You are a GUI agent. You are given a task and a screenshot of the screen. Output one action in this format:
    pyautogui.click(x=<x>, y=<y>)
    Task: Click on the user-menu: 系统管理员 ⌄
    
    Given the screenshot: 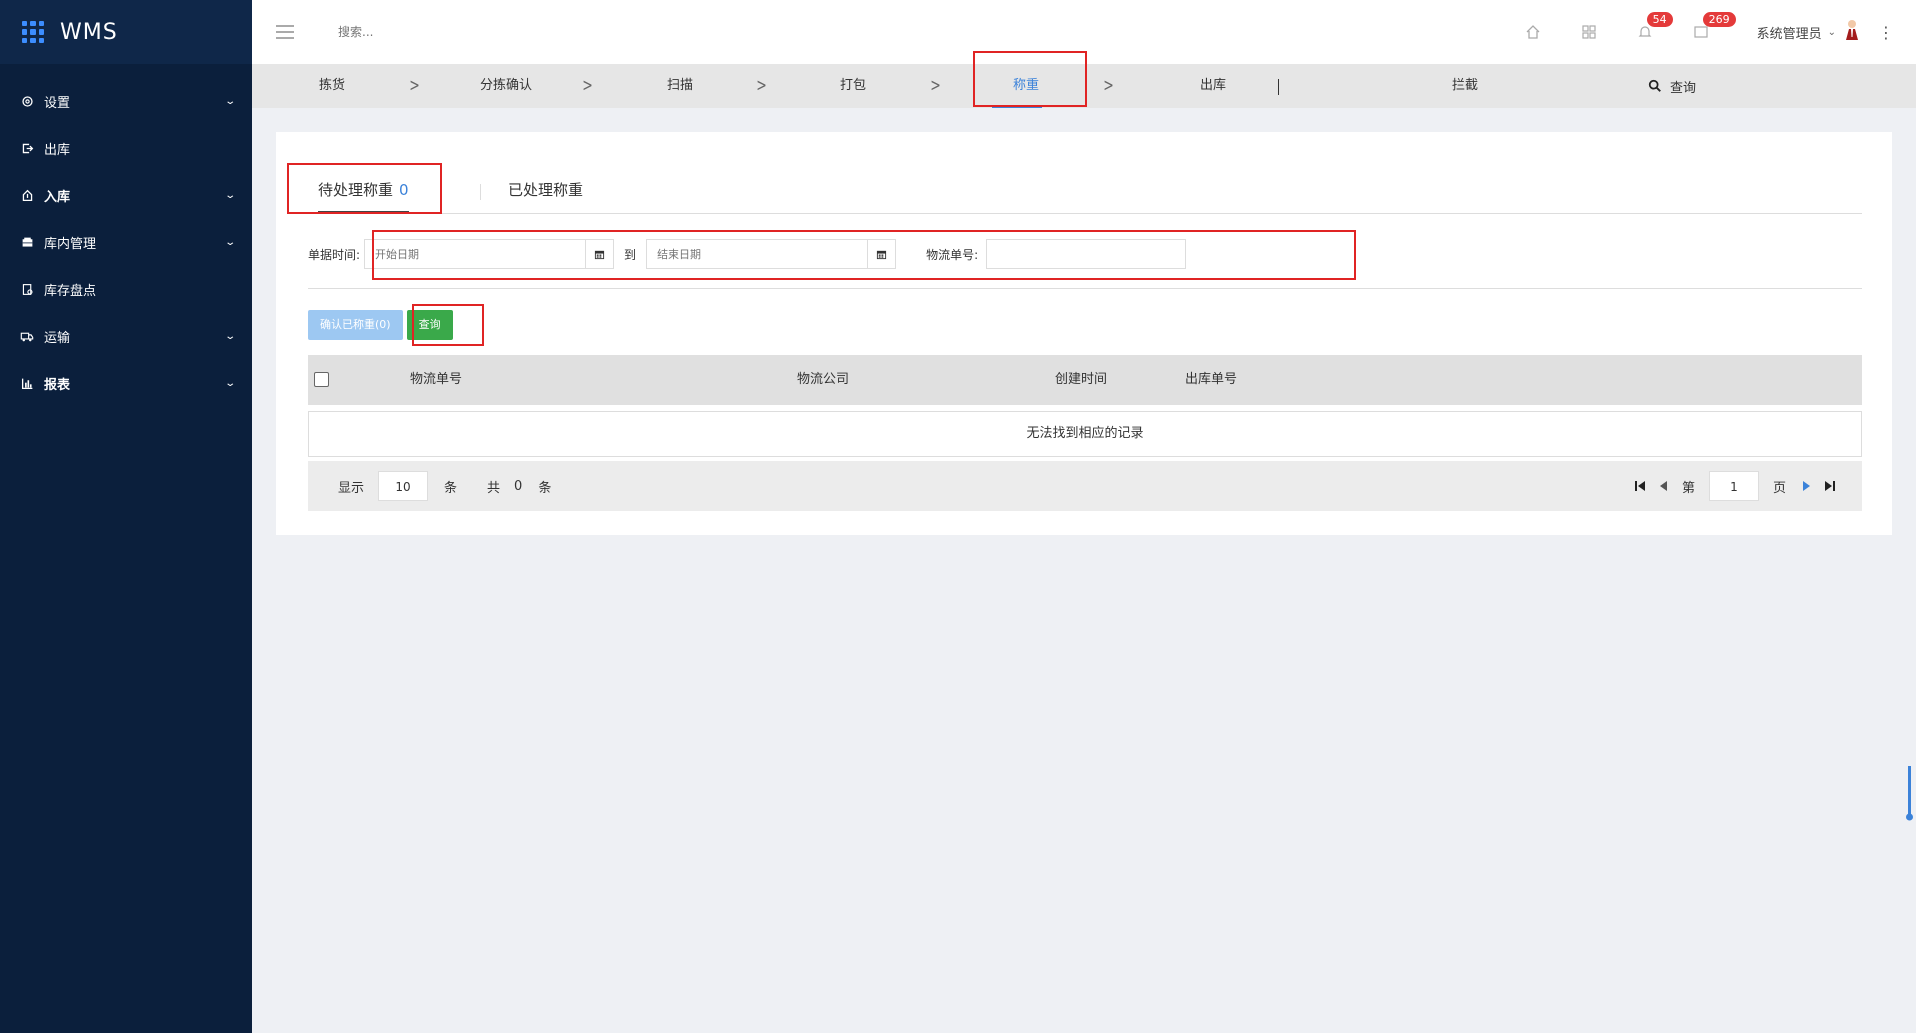 What is the action you would take?
    pyautogui.click(x=1808, y=32)
    